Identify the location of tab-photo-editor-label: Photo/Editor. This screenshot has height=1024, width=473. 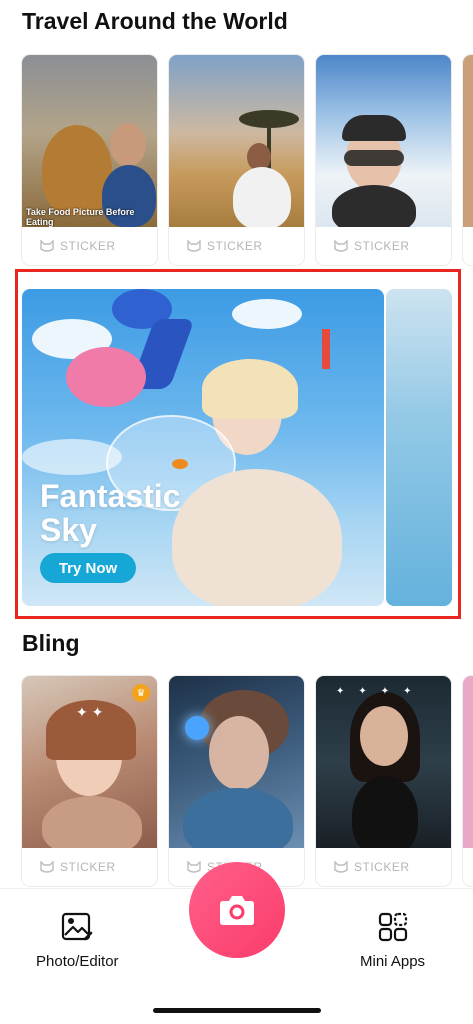
(77, 961).